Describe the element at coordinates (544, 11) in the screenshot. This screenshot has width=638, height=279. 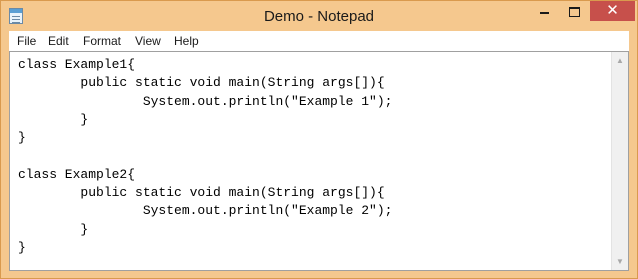
I see `minimize-button` at that location.